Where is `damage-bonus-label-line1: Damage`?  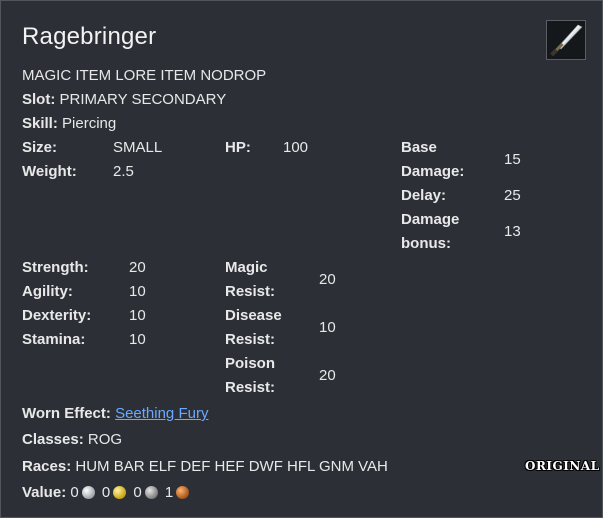 damage-bonus-label-line1: Damage is located at coordinates (430, 219).